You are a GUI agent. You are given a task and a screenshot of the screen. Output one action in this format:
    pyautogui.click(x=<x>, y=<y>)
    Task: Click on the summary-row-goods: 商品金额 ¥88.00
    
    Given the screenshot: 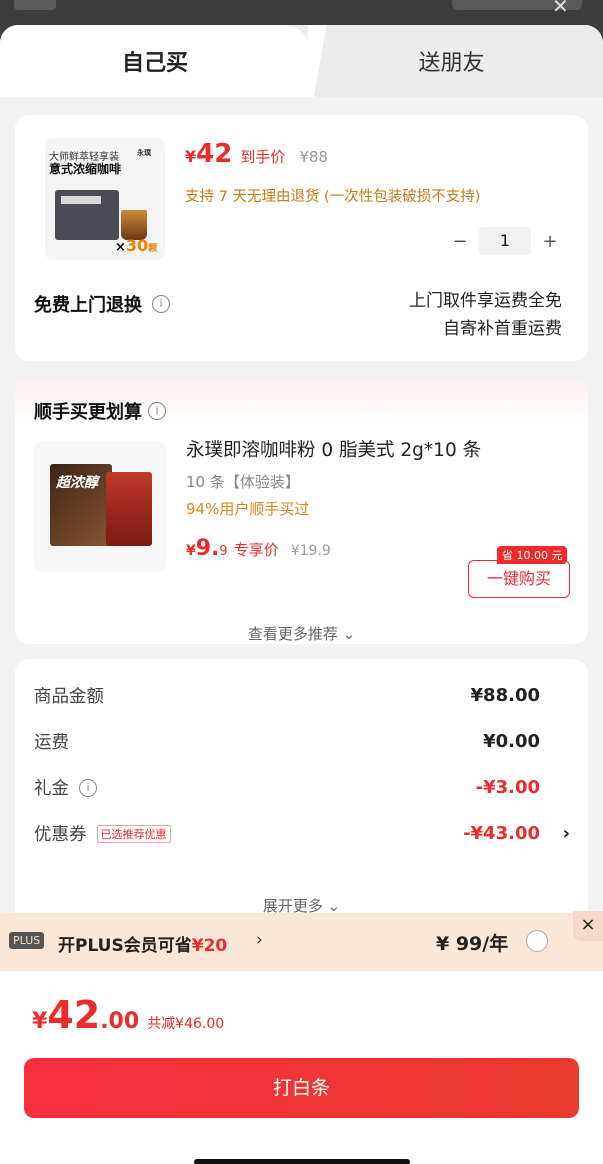 What is the action you would take?
    pyautogui.click(x=304, y=695)
    